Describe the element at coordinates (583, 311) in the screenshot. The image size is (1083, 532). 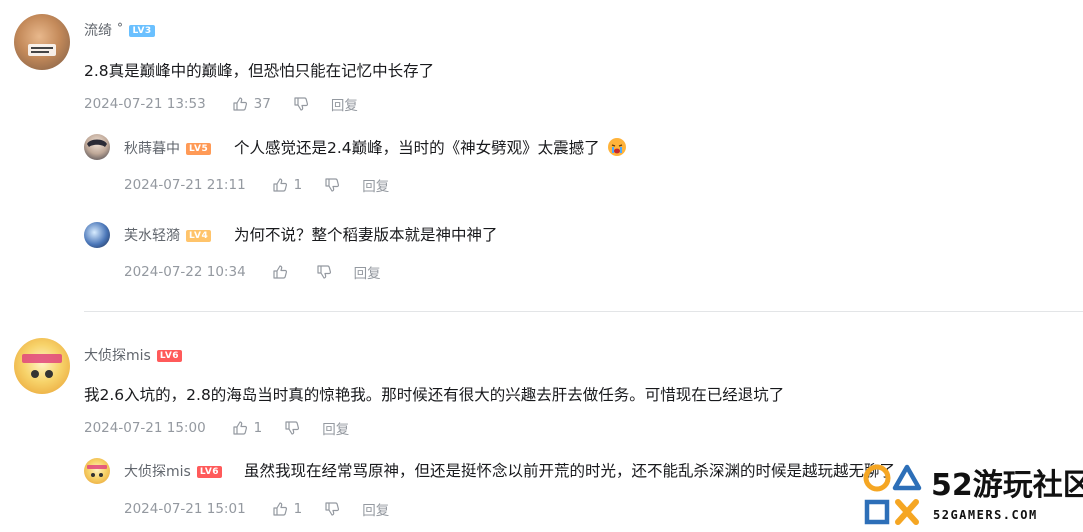
I see `comment-divider` at that location.